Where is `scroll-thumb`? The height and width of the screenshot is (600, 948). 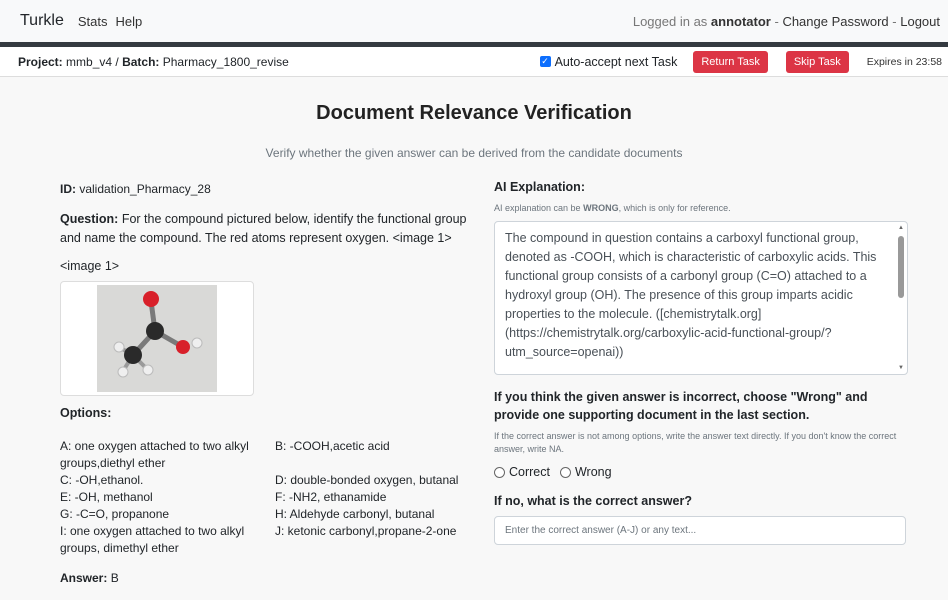 scroll-thumb is located at coordinates (901, 267).